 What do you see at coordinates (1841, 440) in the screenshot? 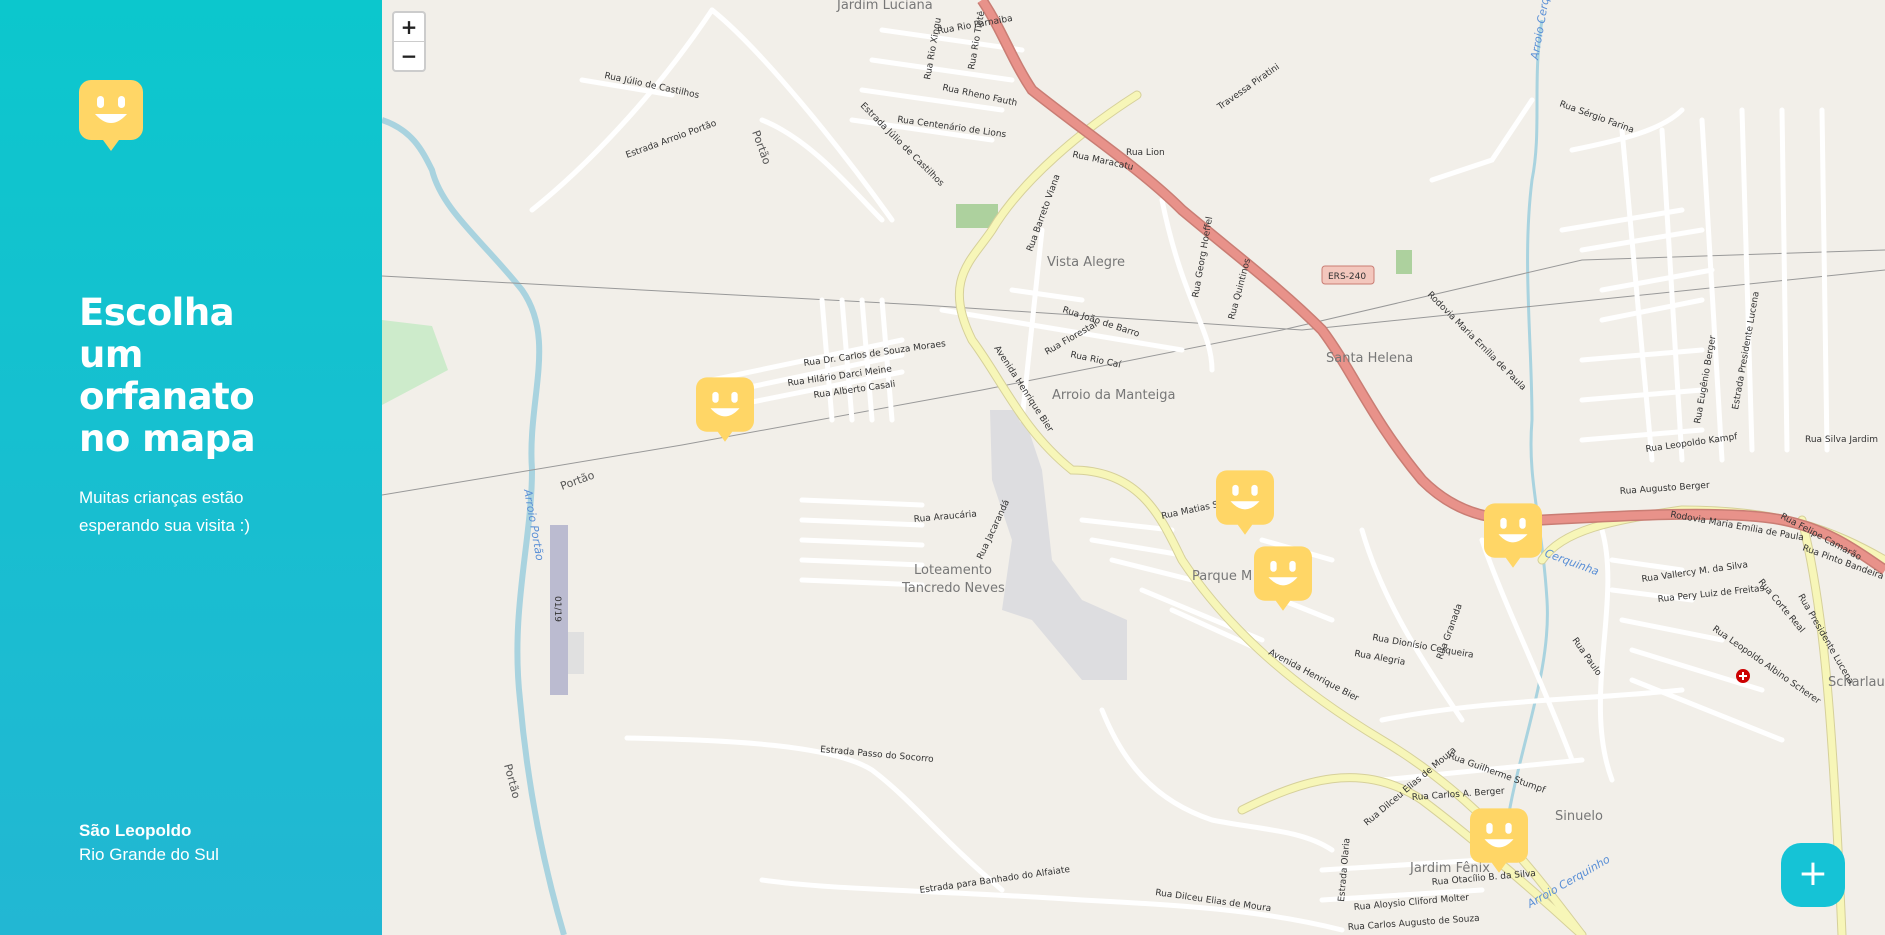
I see `street-silva: Rua Silva Jardim` at bounding box center [1841, 440].